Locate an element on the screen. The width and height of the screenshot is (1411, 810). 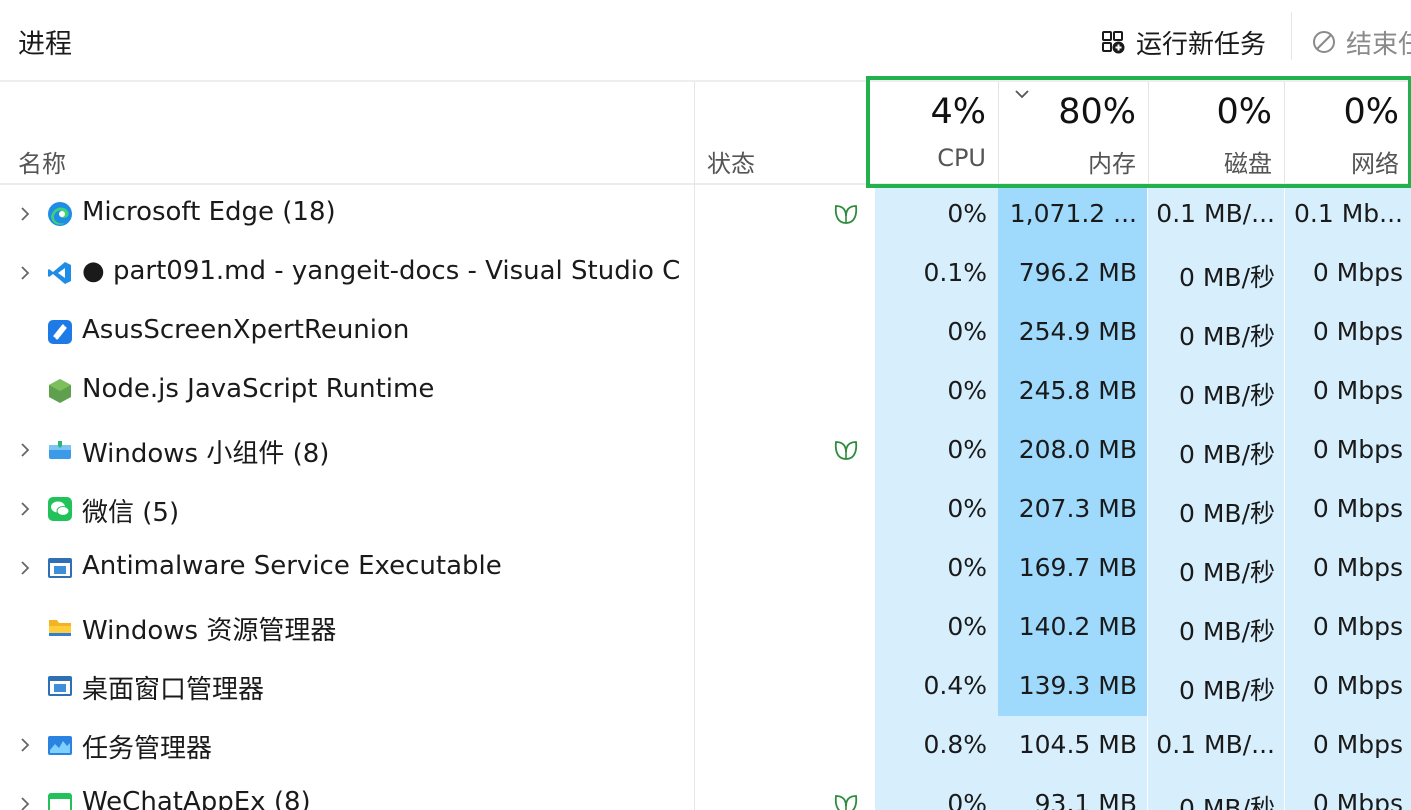
column-header: 名称 状态 4% CPU 80% 内存 0% 磁盘 0% 网络 is located at coordinates (705, 133).